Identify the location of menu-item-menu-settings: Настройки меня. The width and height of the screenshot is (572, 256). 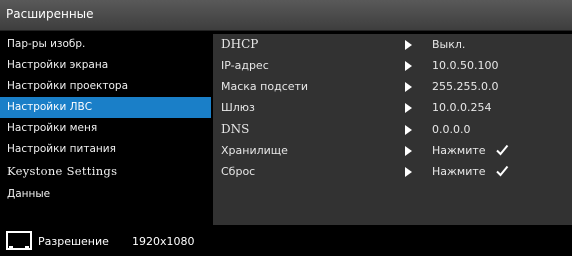
(105, 128).